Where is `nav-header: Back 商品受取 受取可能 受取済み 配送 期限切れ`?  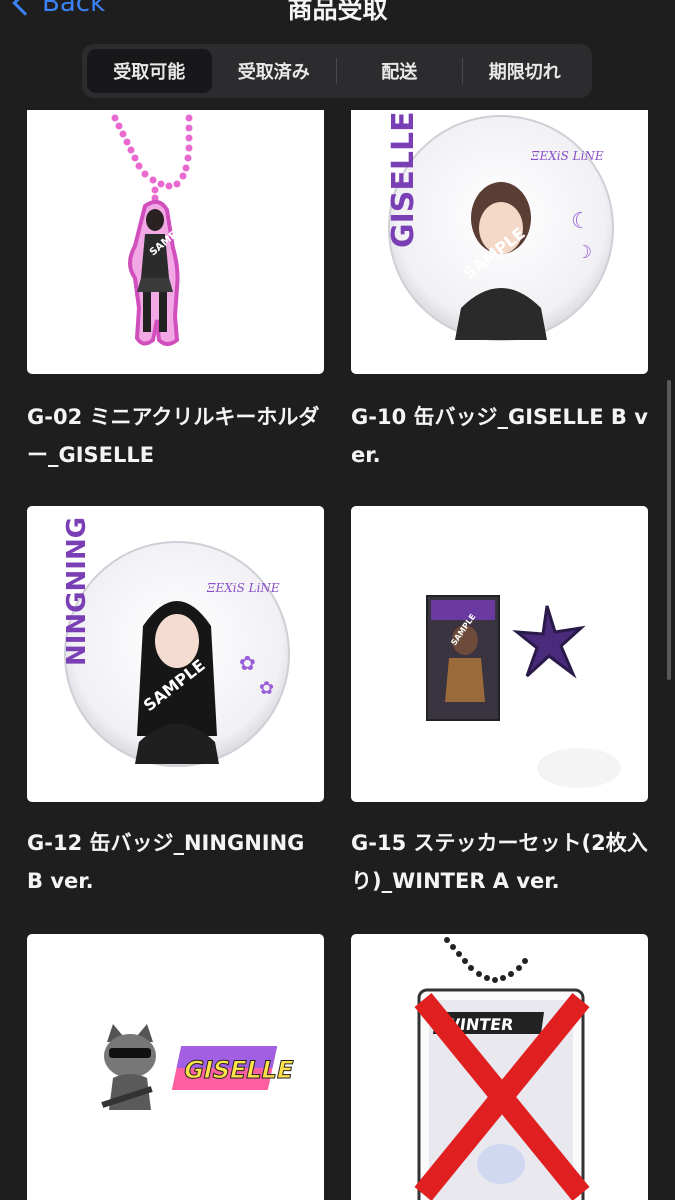 nav-header: Back 商品受取 受取可能 受取済み 配送 期限切れ is located at coordinates (337, 55).